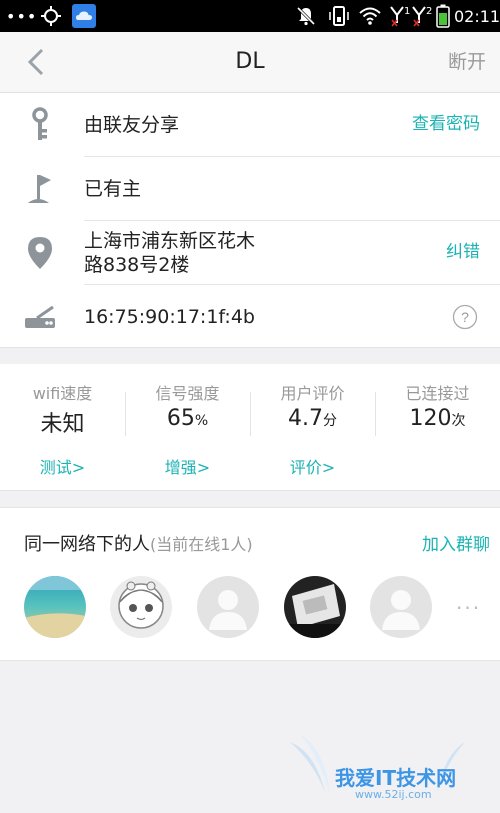 Image resolution: width=500 pixels, height=813 pixels. I want to click on battery-icon, so click(443, 16).